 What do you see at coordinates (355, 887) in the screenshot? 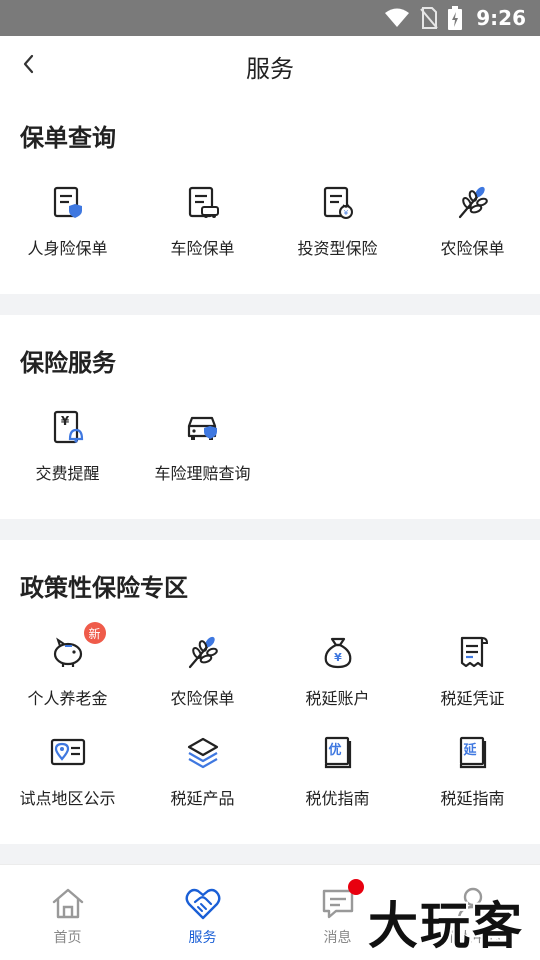
I see `unread-dot` at bounding box center [355, 887].